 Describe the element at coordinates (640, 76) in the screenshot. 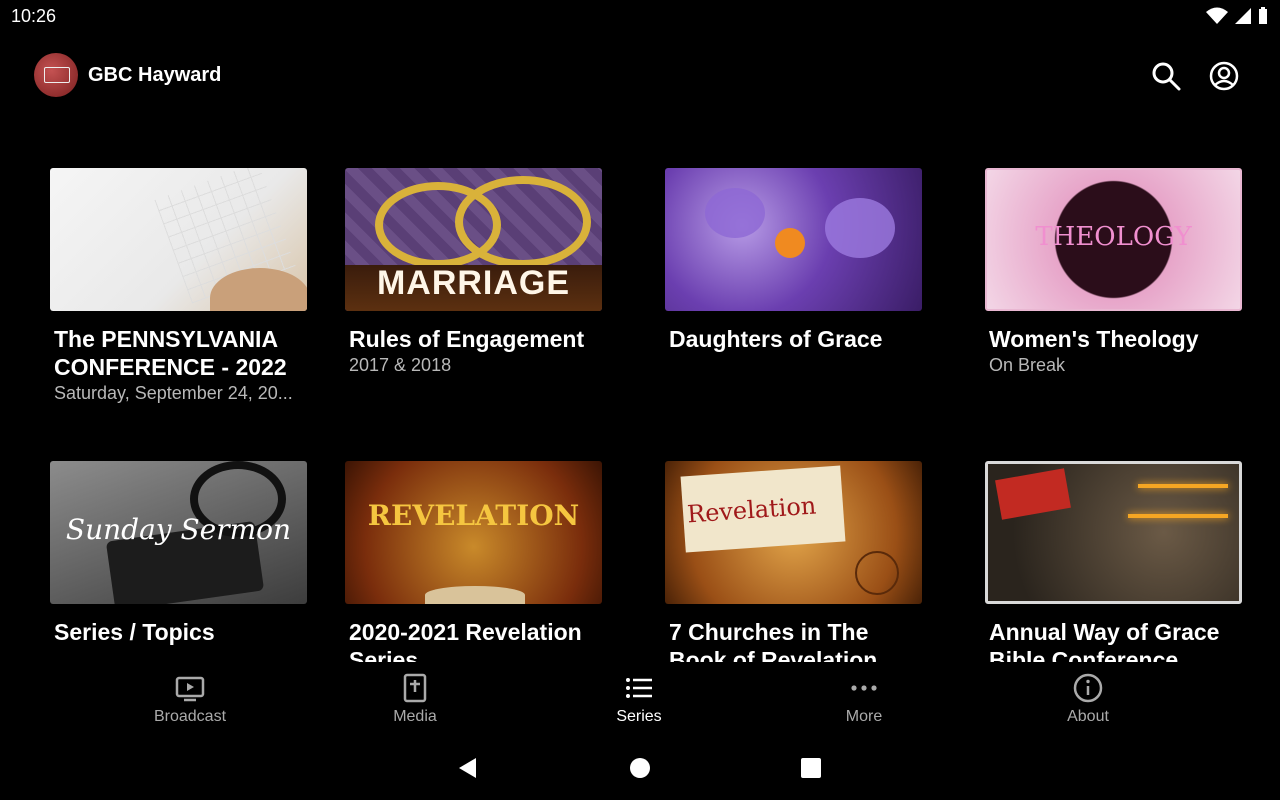

I see `app-bar: GBC Hayward` at that location.